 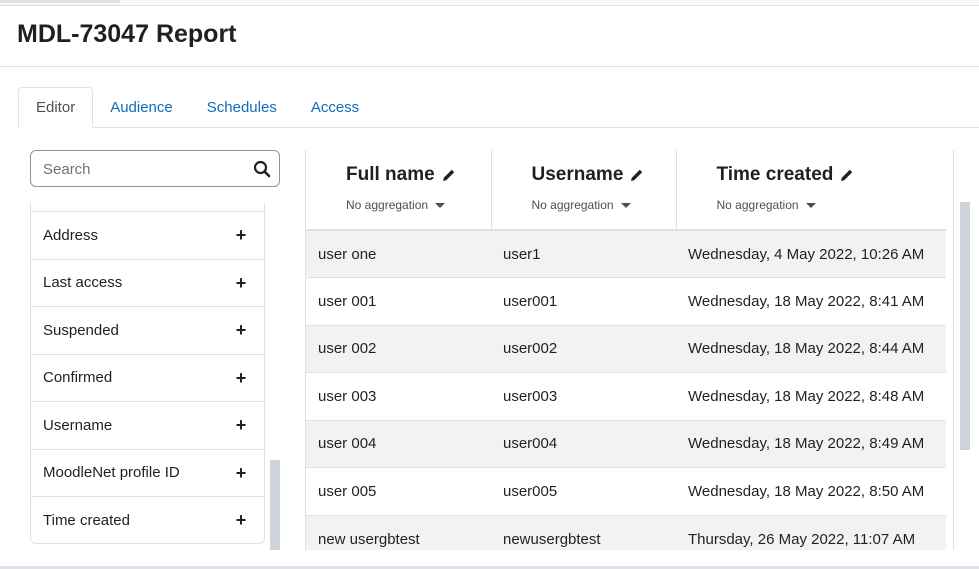 I want to click on tab-schedules: Schedules, so click(x=242, y=107).